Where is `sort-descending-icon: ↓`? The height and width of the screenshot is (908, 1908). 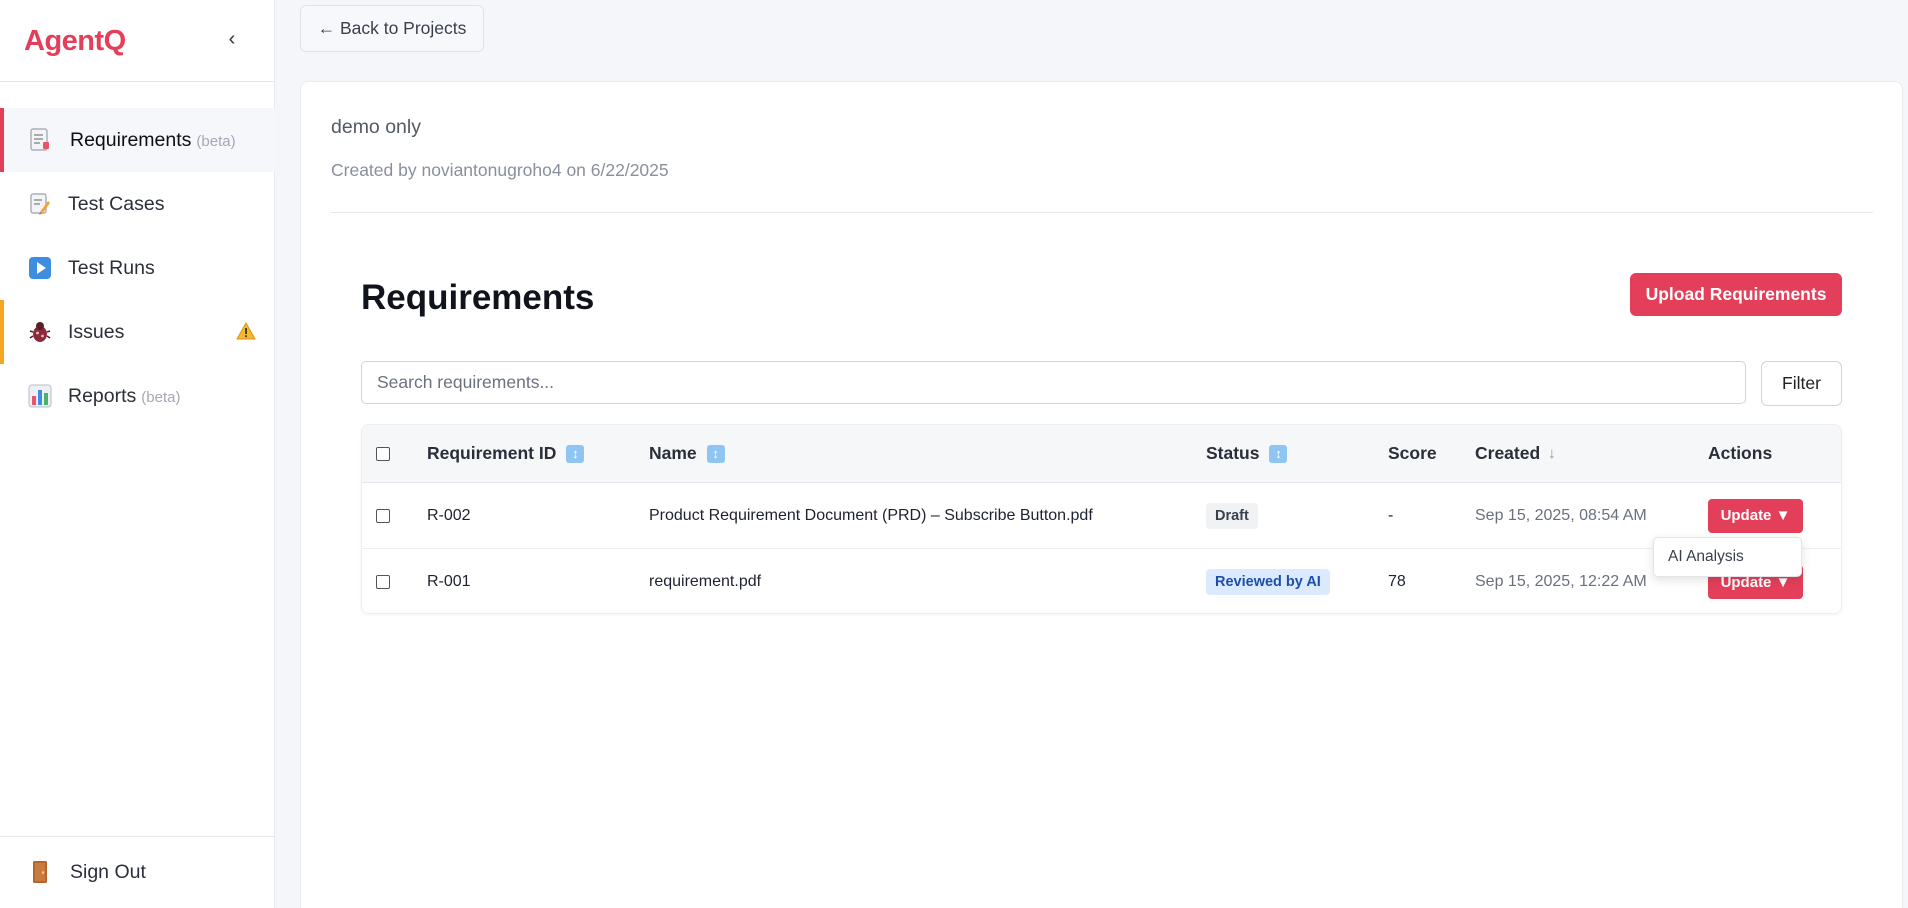 sort-descending-icon: ↓ is located at coordinates (1552, 453).